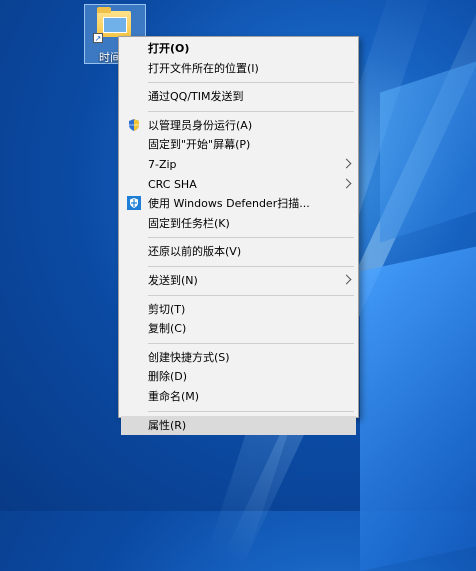 This screenshot has width=476, height=571. I want to click on menu-item-label: 以管理员身份运行(A), so click(200, 125).